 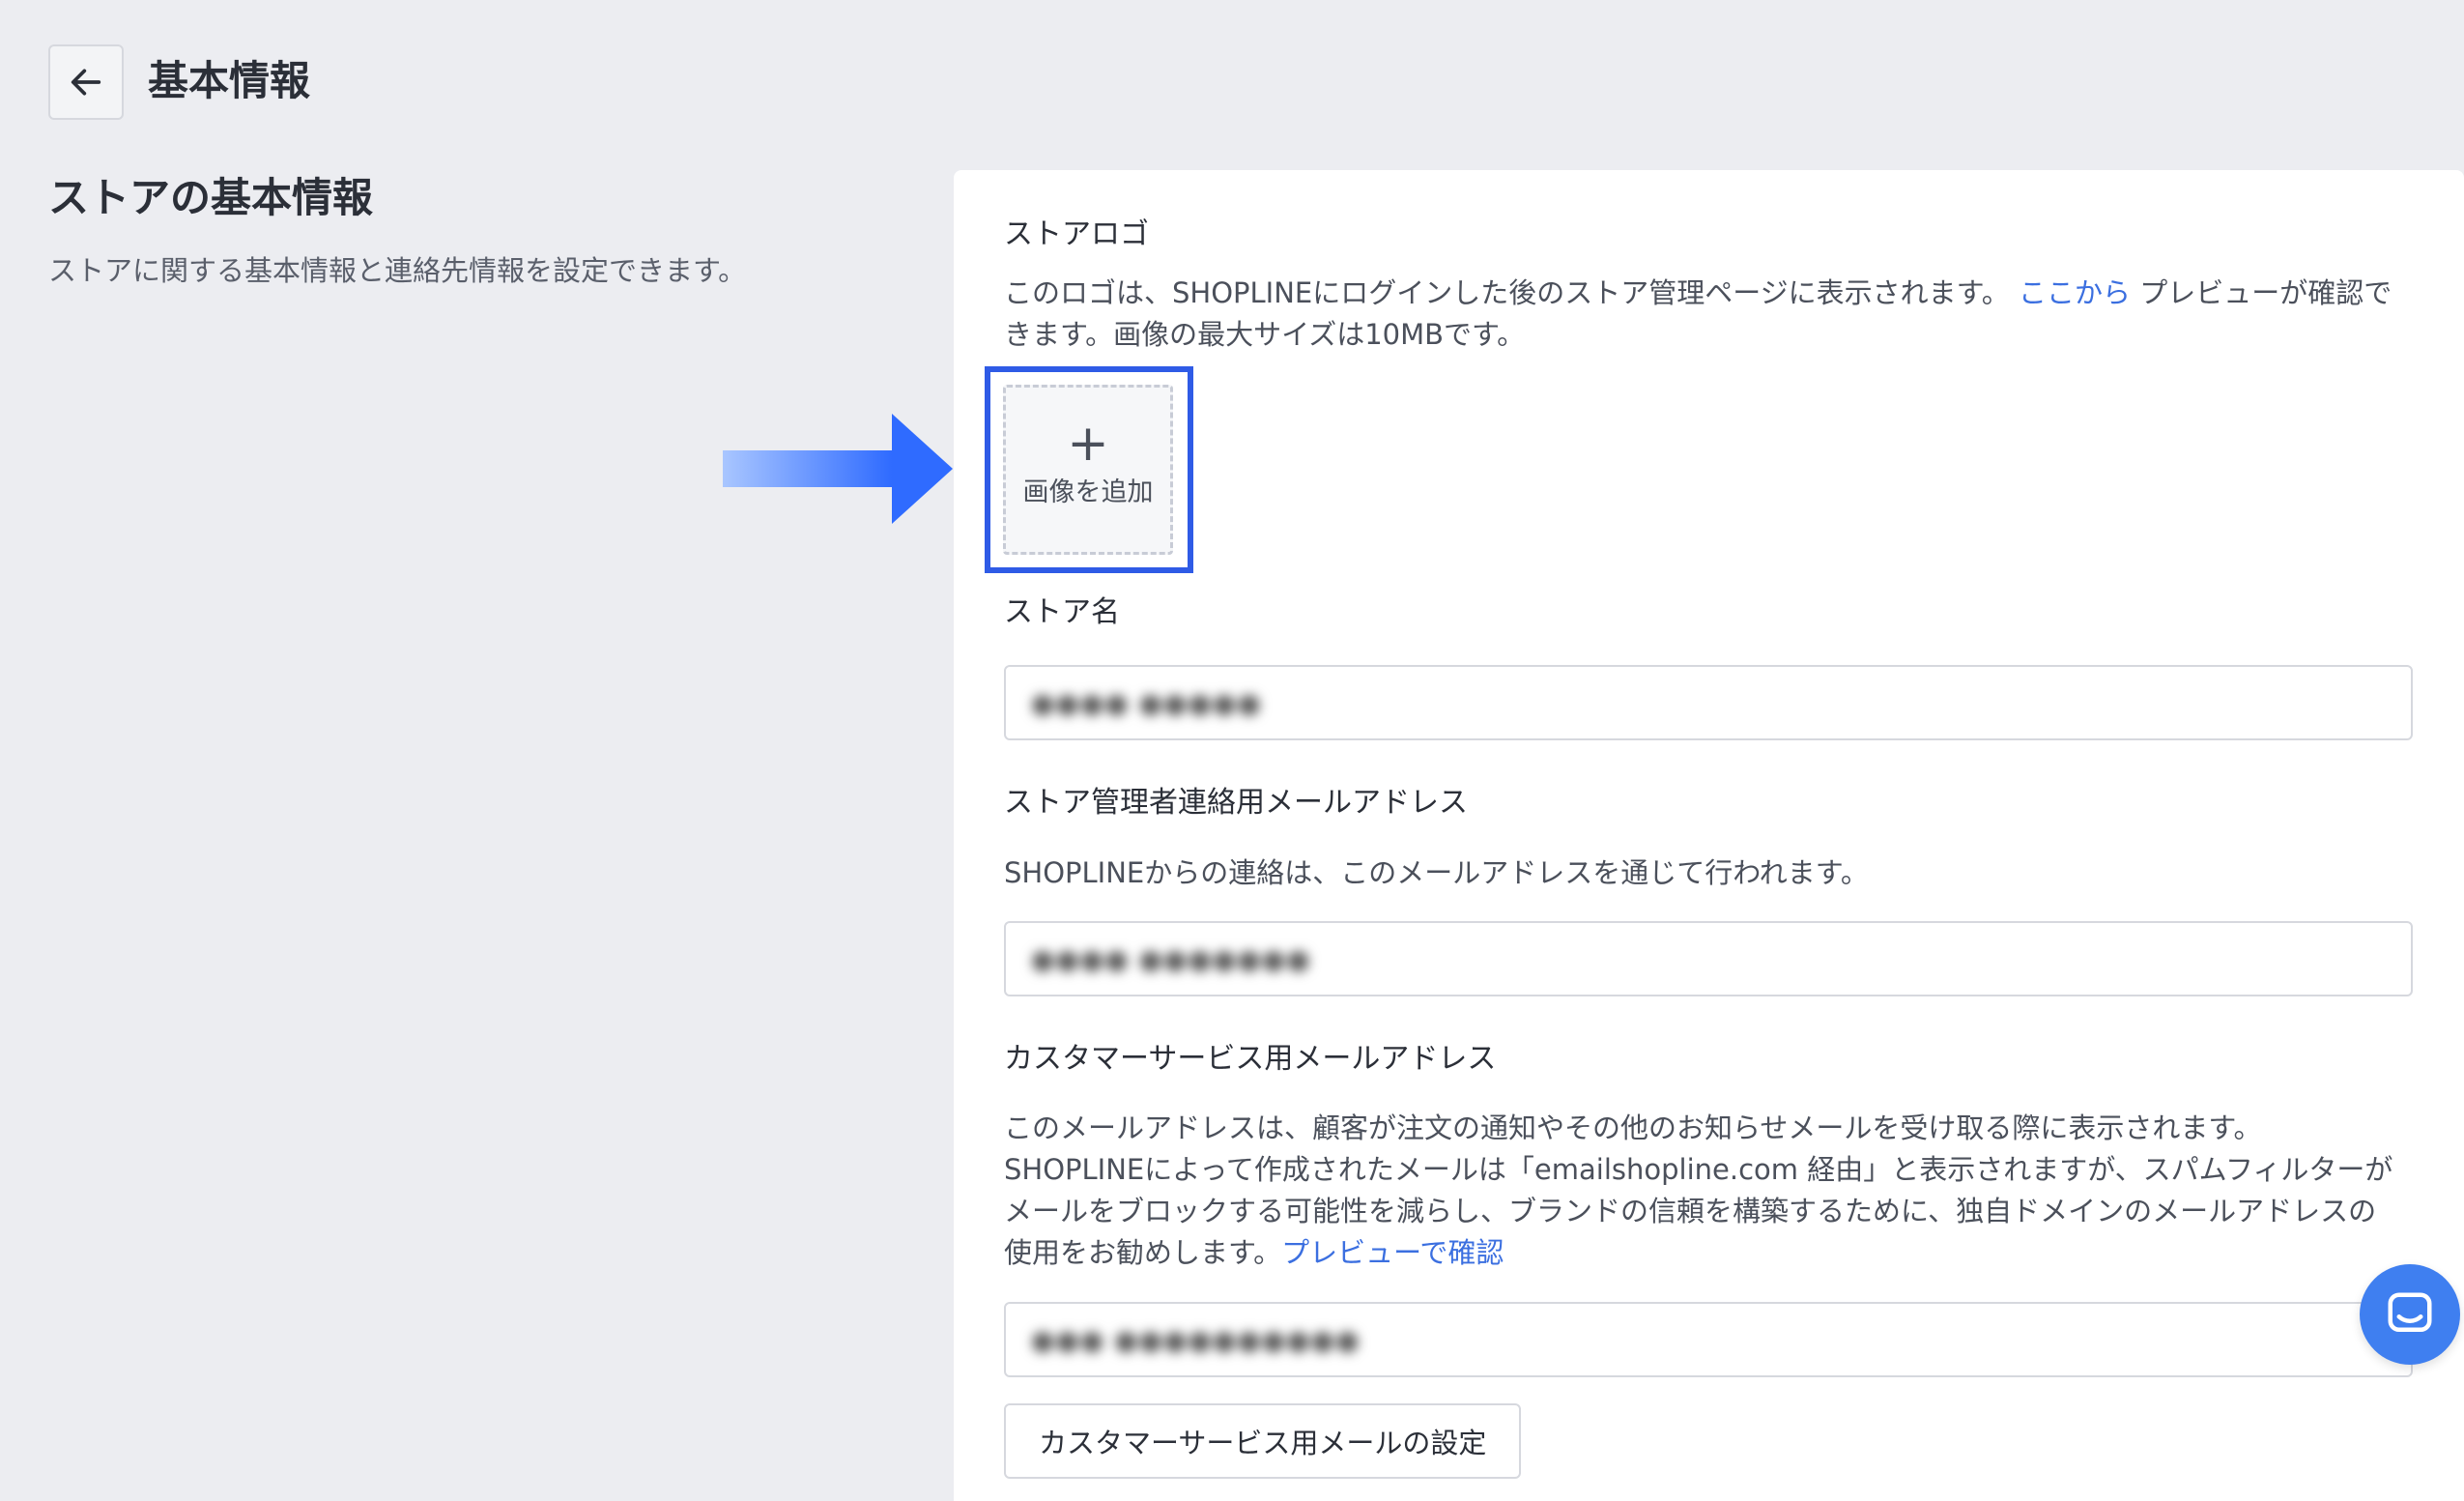 What do you see at coordinates (1708, 958) in the screenshot?
I see `admin-email-input: ●●●● ●●●●●●●` at bounding box center [1708, 958].